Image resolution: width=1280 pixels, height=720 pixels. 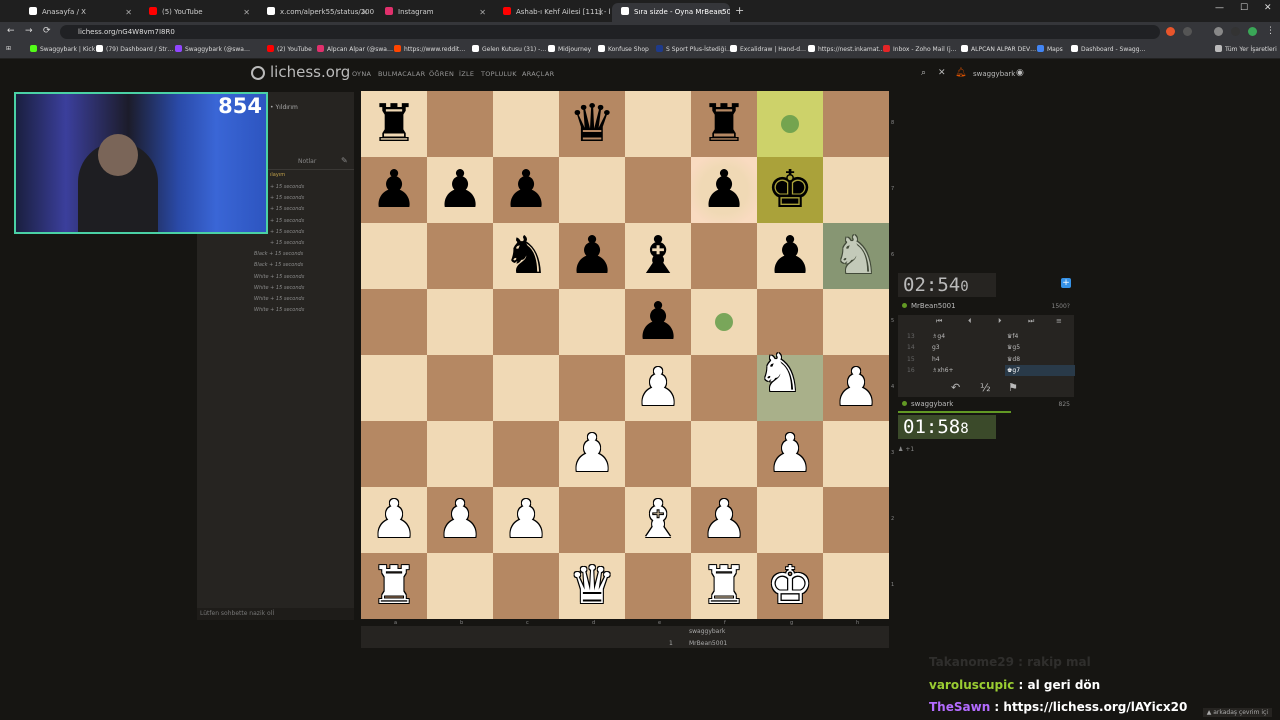 I want to click on square-g8, so click(x=790, y=124).